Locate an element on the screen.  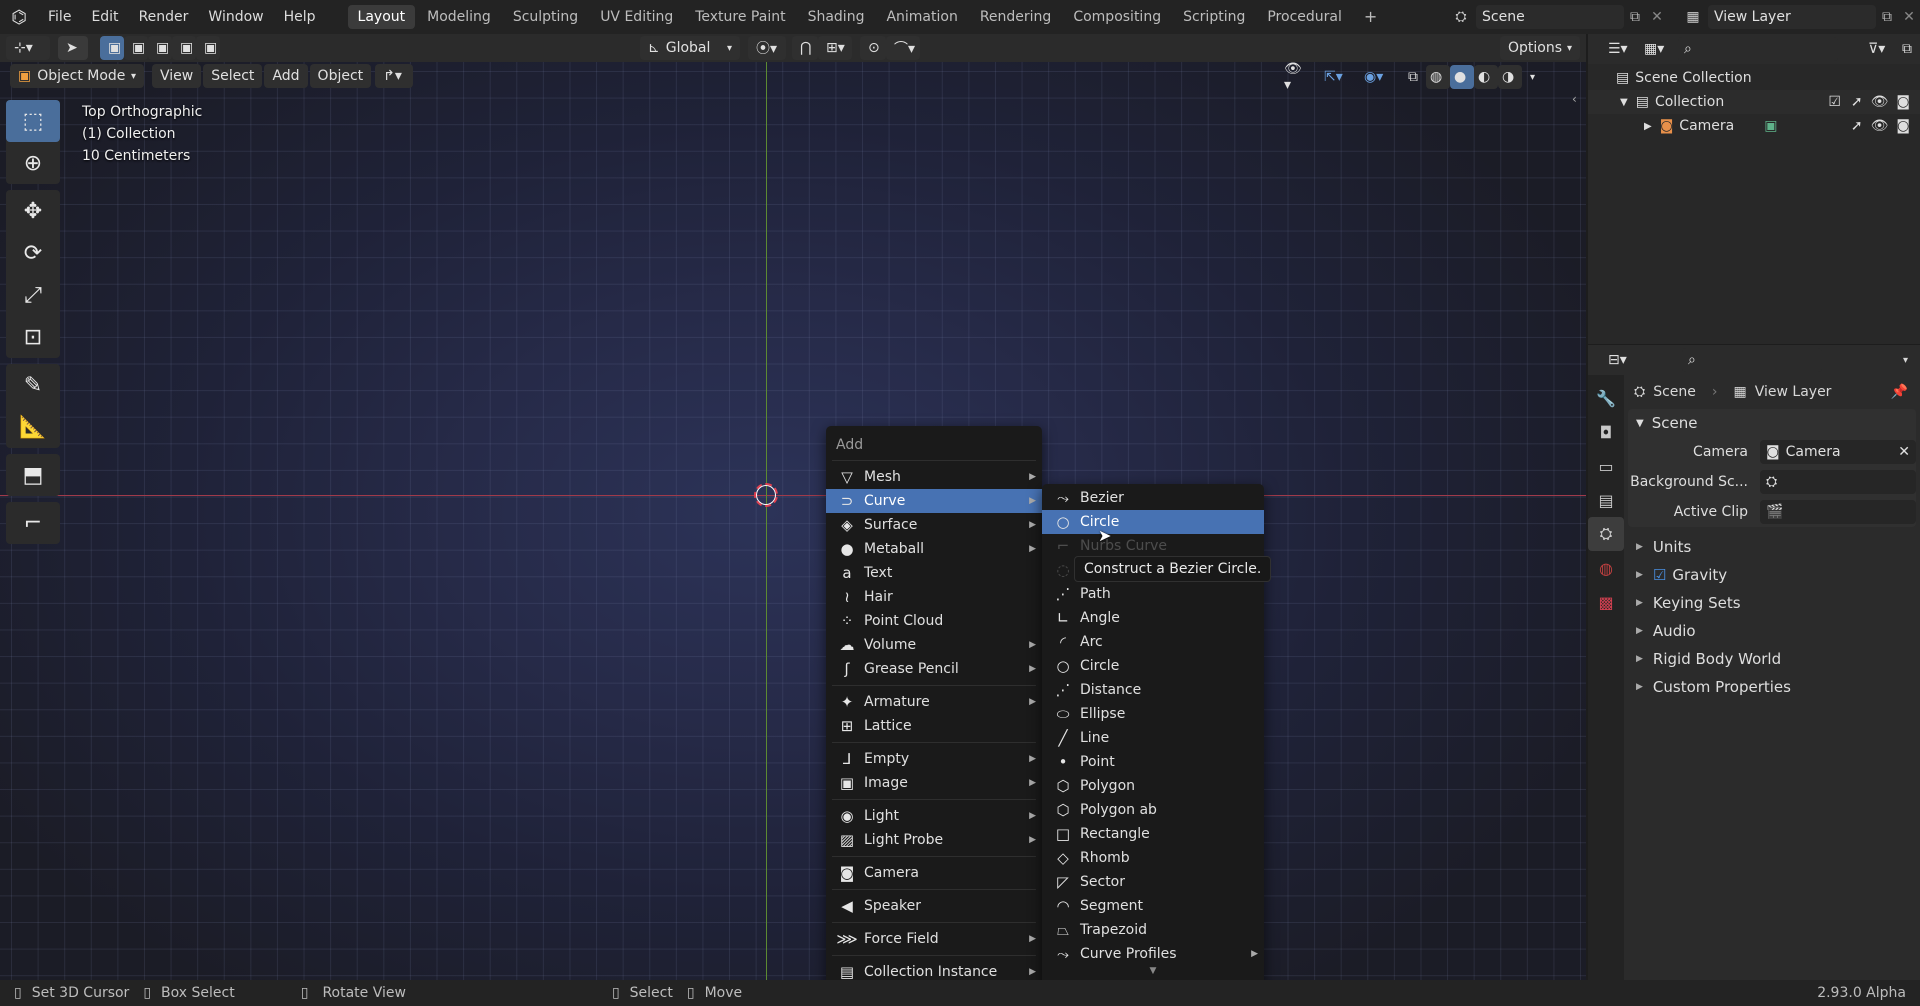
curve-menu-item-segment: ◠ Segment is located at coordinates (1153, 906).